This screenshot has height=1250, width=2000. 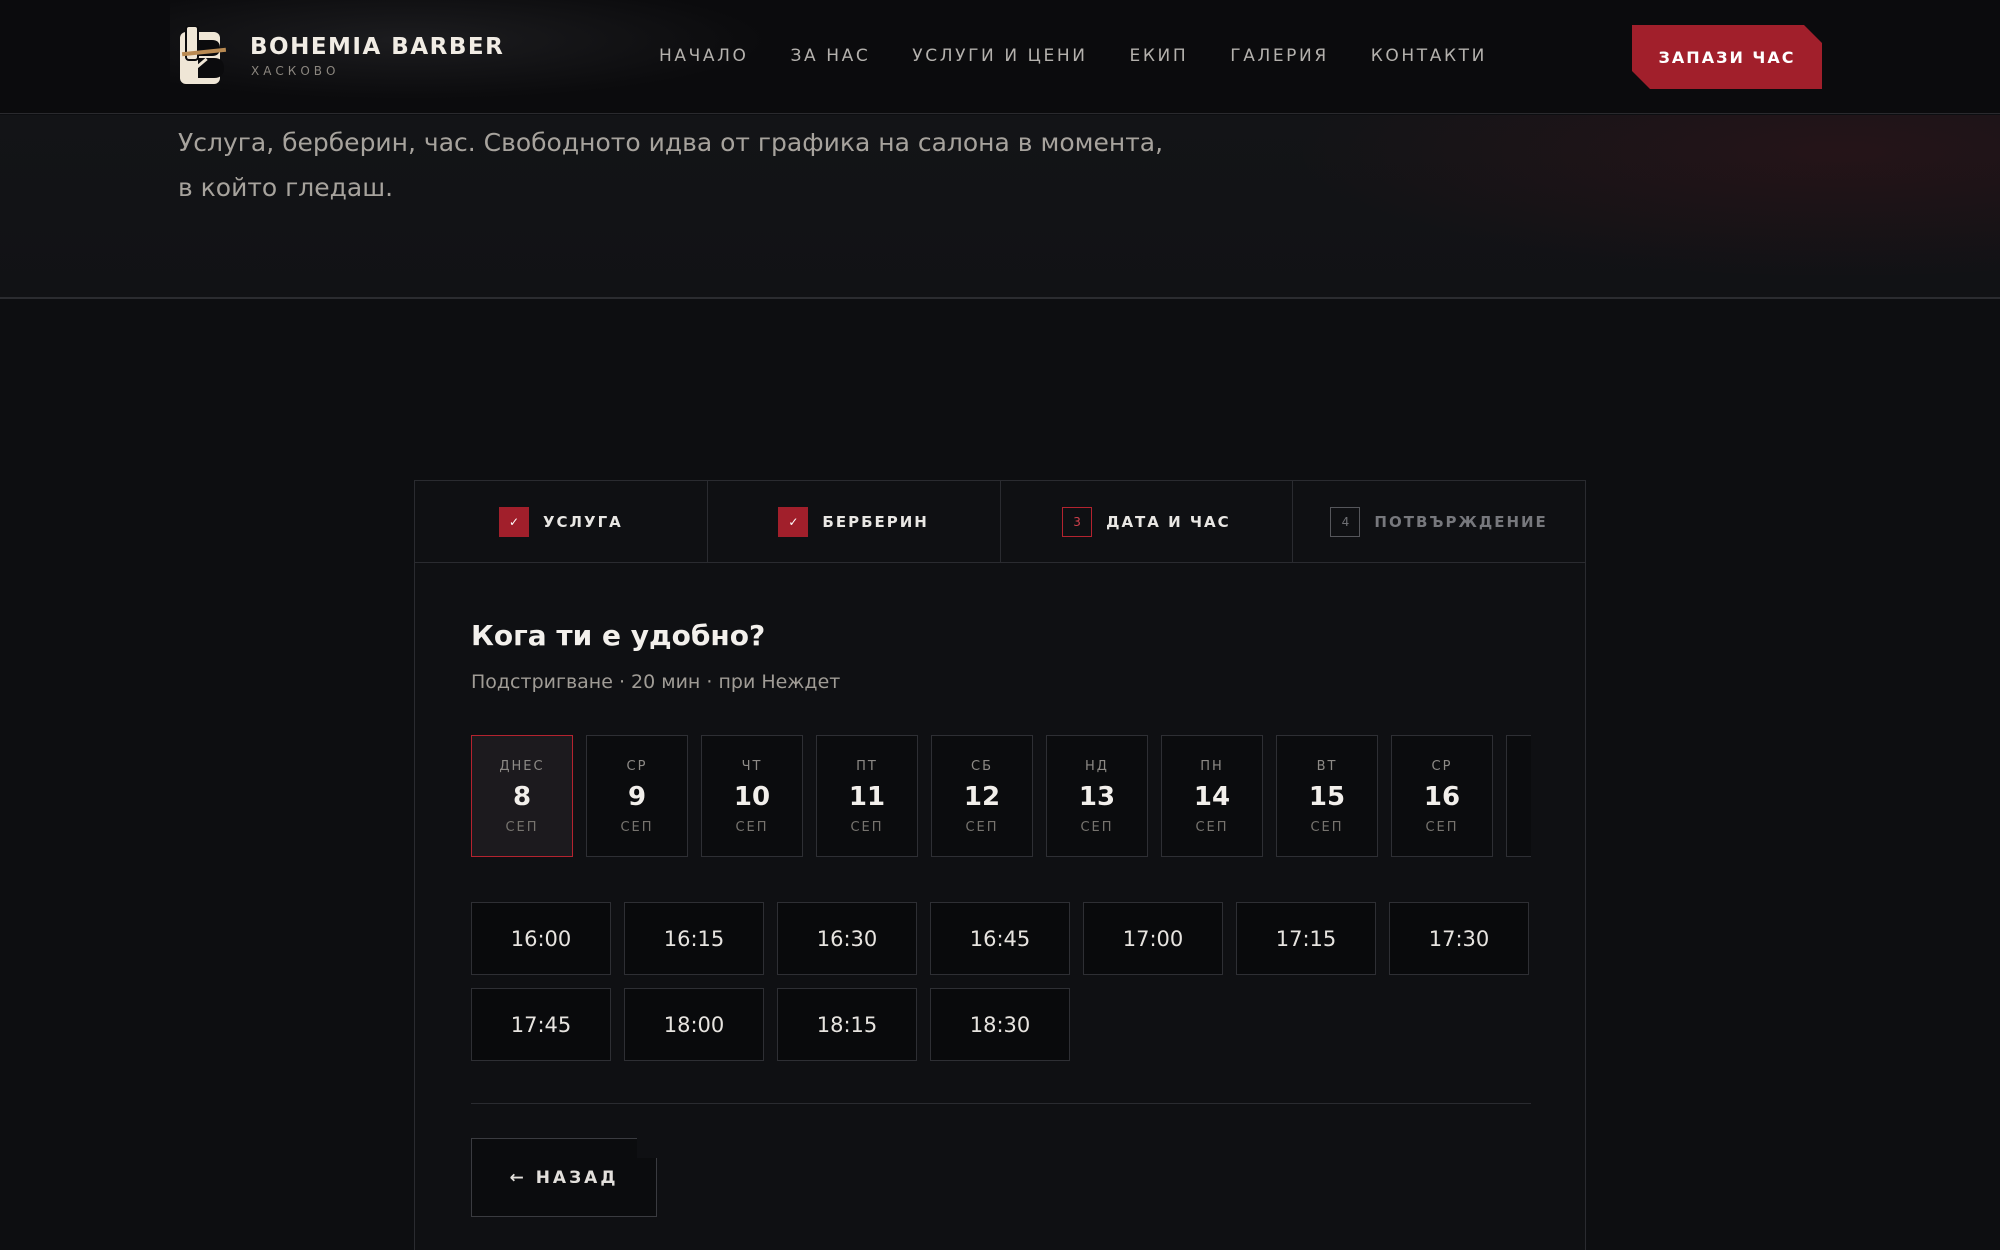 What do you see at coordinates (1153, 938) in the screenshot?
I see `time-slot: 17:00` at bounding box center [1153, 938].